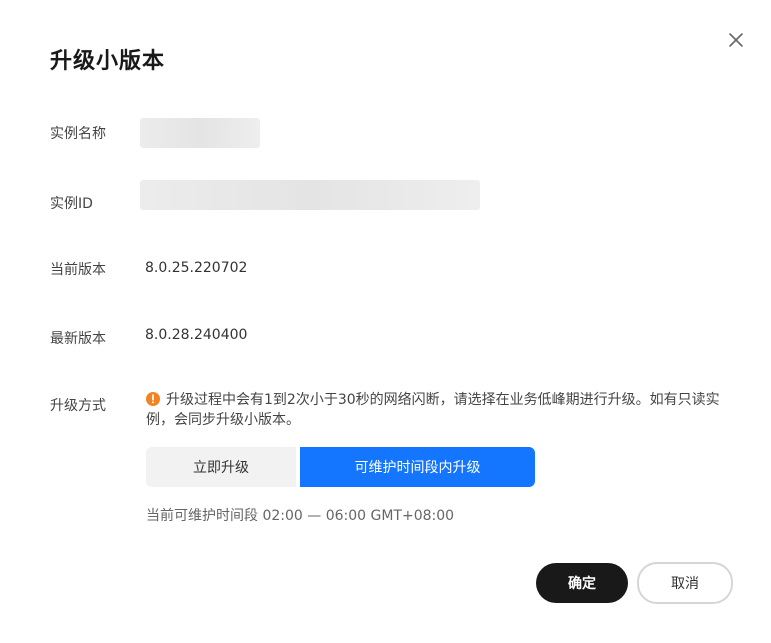 This screenshot has width=771, height=643. What do you see at coordinates (108, 61) in the screenshot?
I see `dialog-title: 升级小版本` at bounding box center [108, 61].